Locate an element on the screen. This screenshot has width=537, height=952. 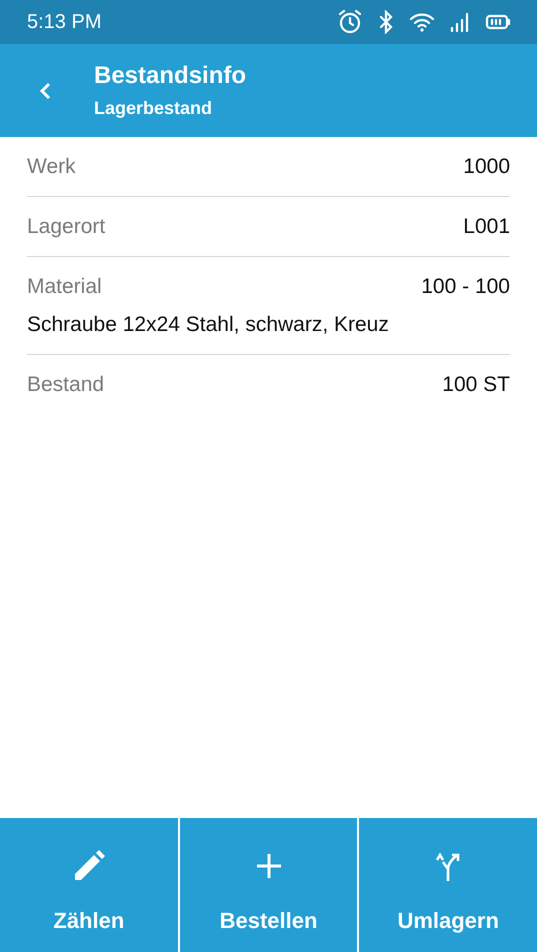
field-label: Werk is located at coordinates (51, 167).